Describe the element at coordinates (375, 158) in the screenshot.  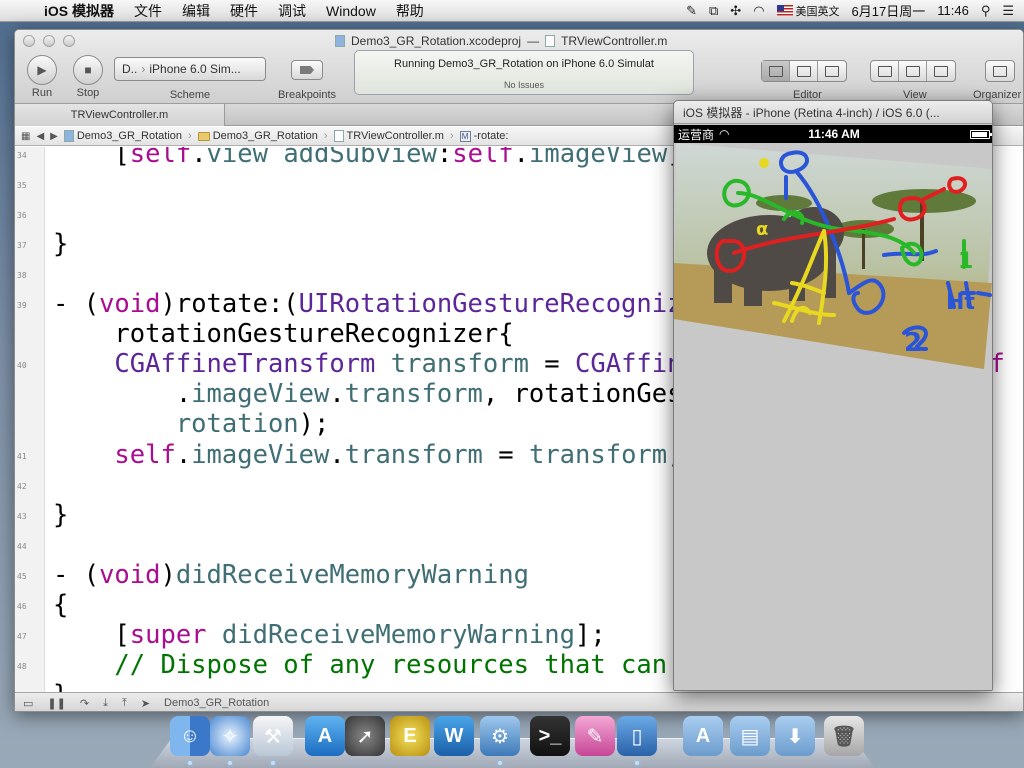
I see `code-text: [self.view addSubview:self.imageView];` at that location.